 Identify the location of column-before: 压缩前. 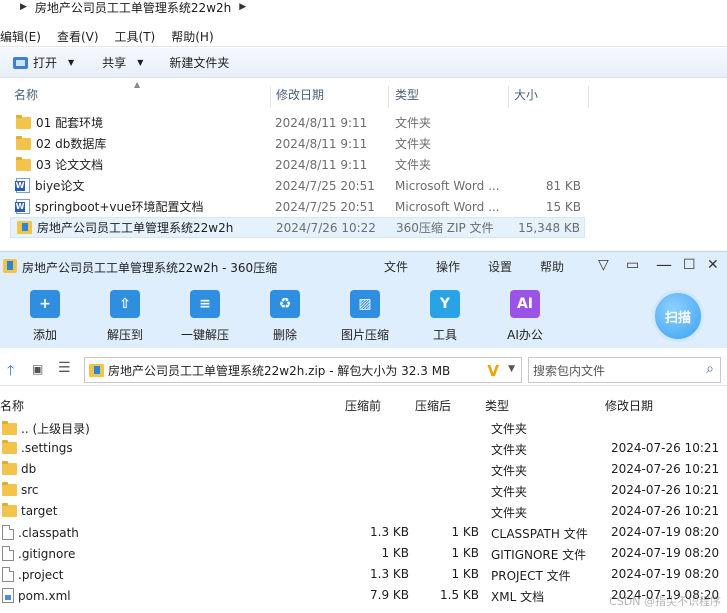
(363, 405).